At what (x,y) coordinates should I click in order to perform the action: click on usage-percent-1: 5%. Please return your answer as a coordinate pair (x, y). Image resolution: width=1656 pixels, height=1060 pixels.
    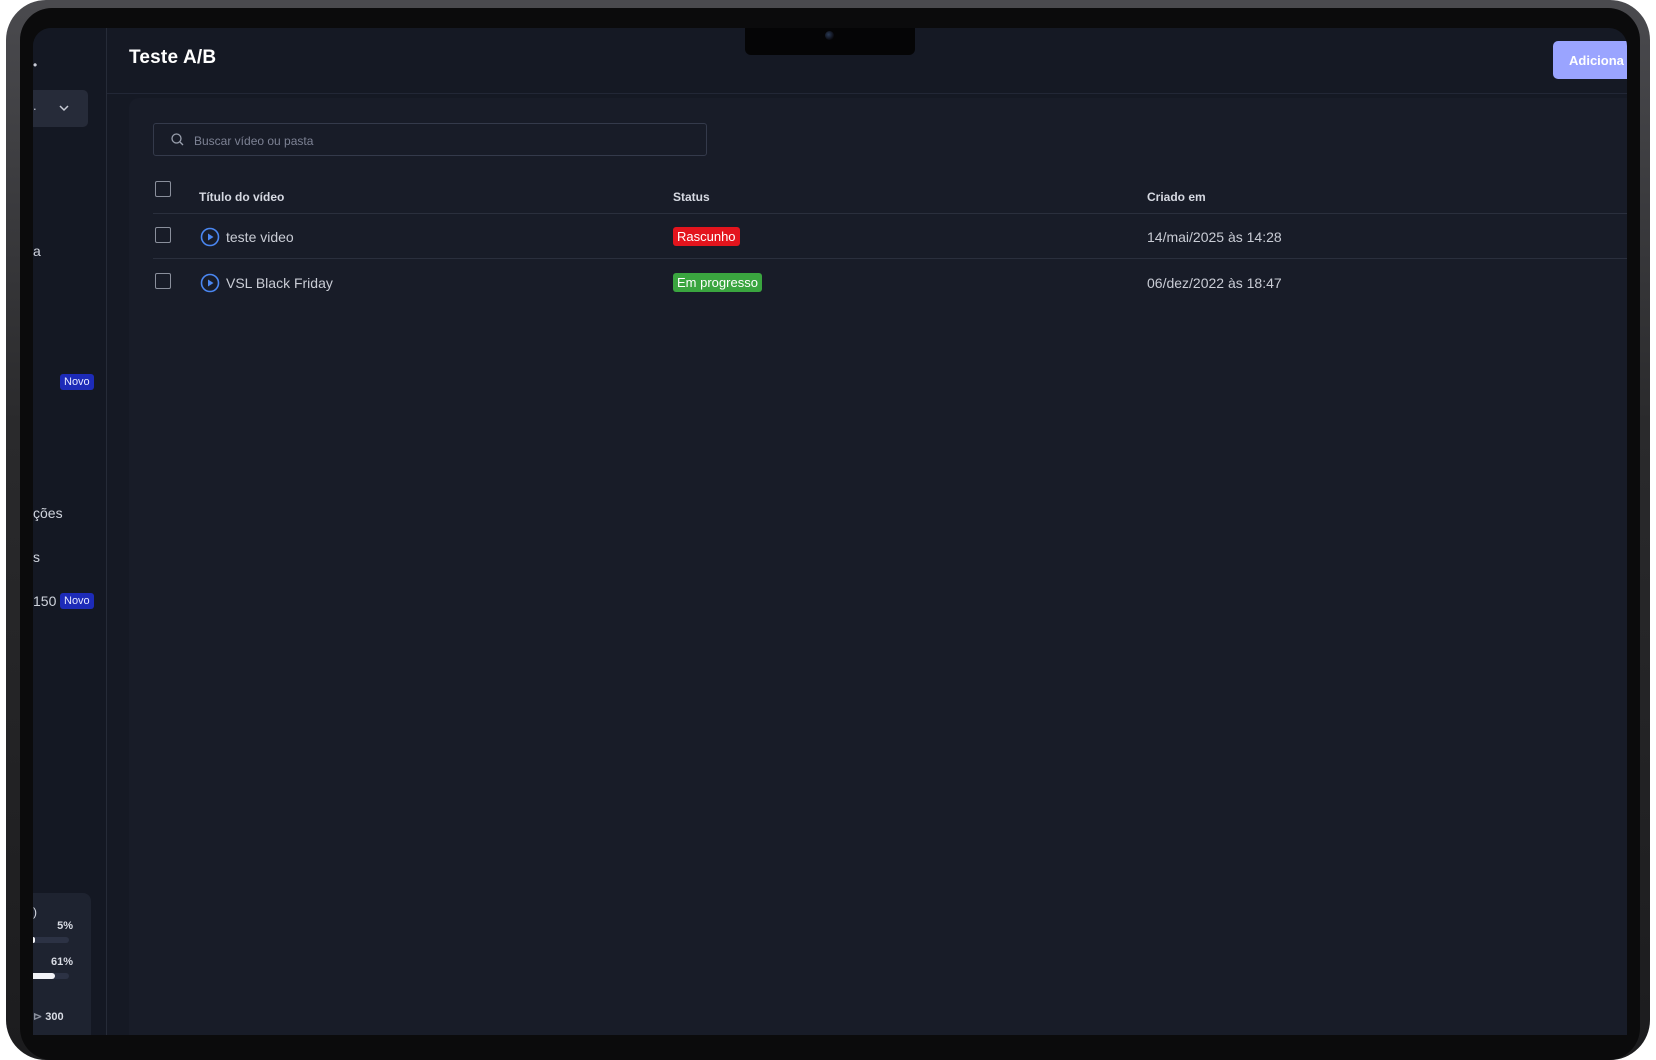
    Looking at the image, I should click on (65, 926).